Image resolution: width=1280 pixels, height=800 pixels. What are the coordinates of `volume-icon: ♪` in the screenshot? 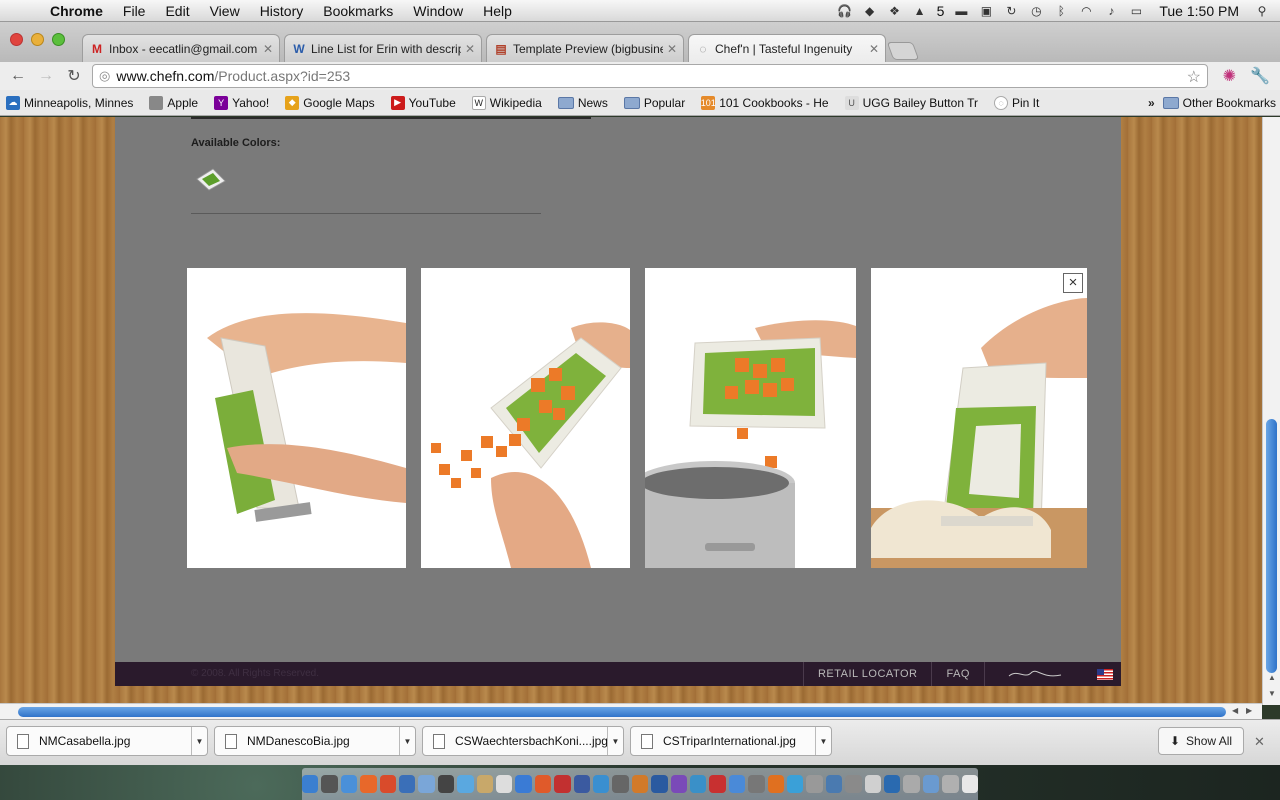 It's located at (1111, 11).